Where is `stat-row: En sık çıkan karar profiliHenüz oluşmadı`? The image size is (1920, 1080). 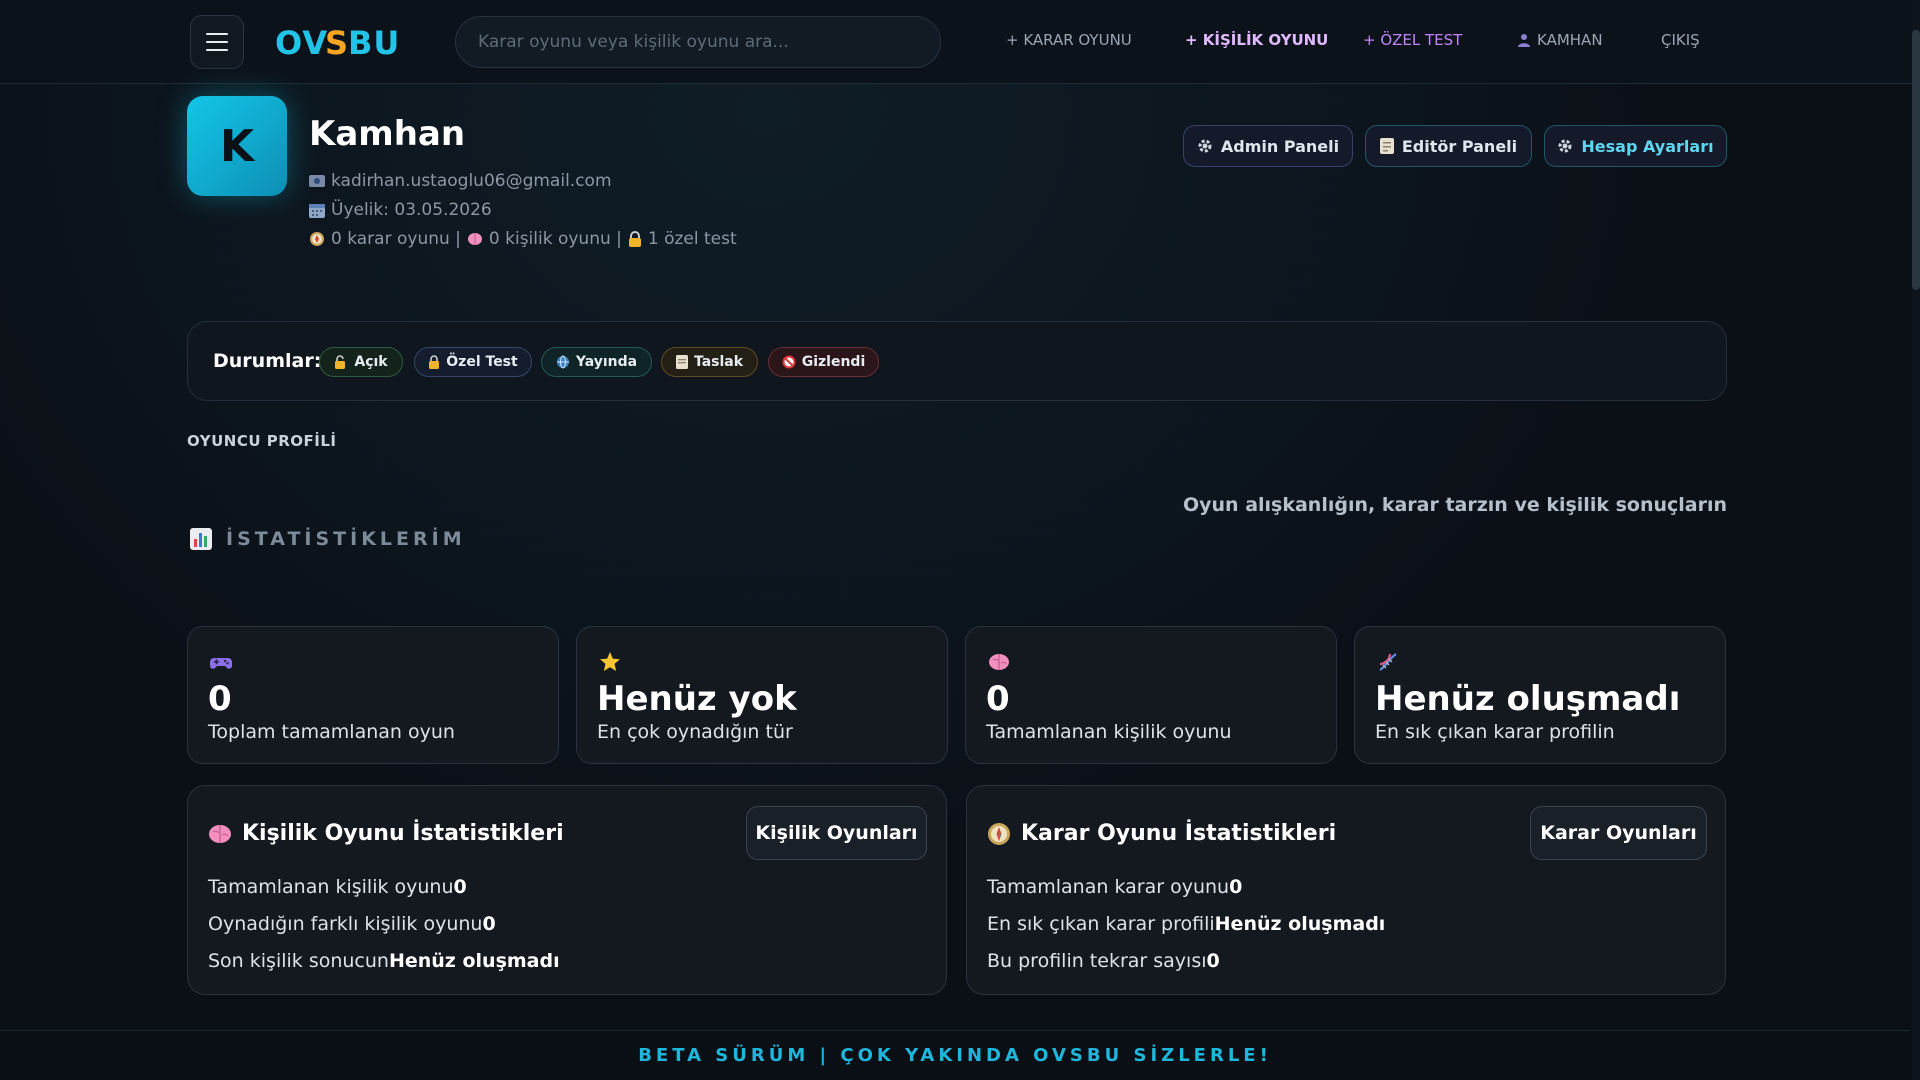
stat-row: En sık çıkan karar profiliHenüz oluşmadı is located at coordinates (1186, 924).